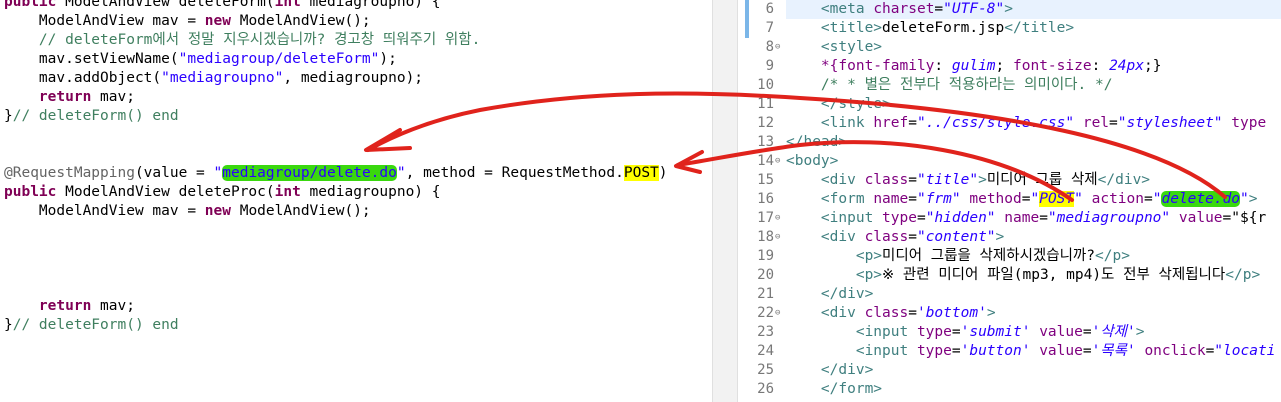 The image size is (1281, 402). What do you see at coordinates (1200, 218) in the screenshot?
I see `code-token: value` at bounding box center [1200, 218].